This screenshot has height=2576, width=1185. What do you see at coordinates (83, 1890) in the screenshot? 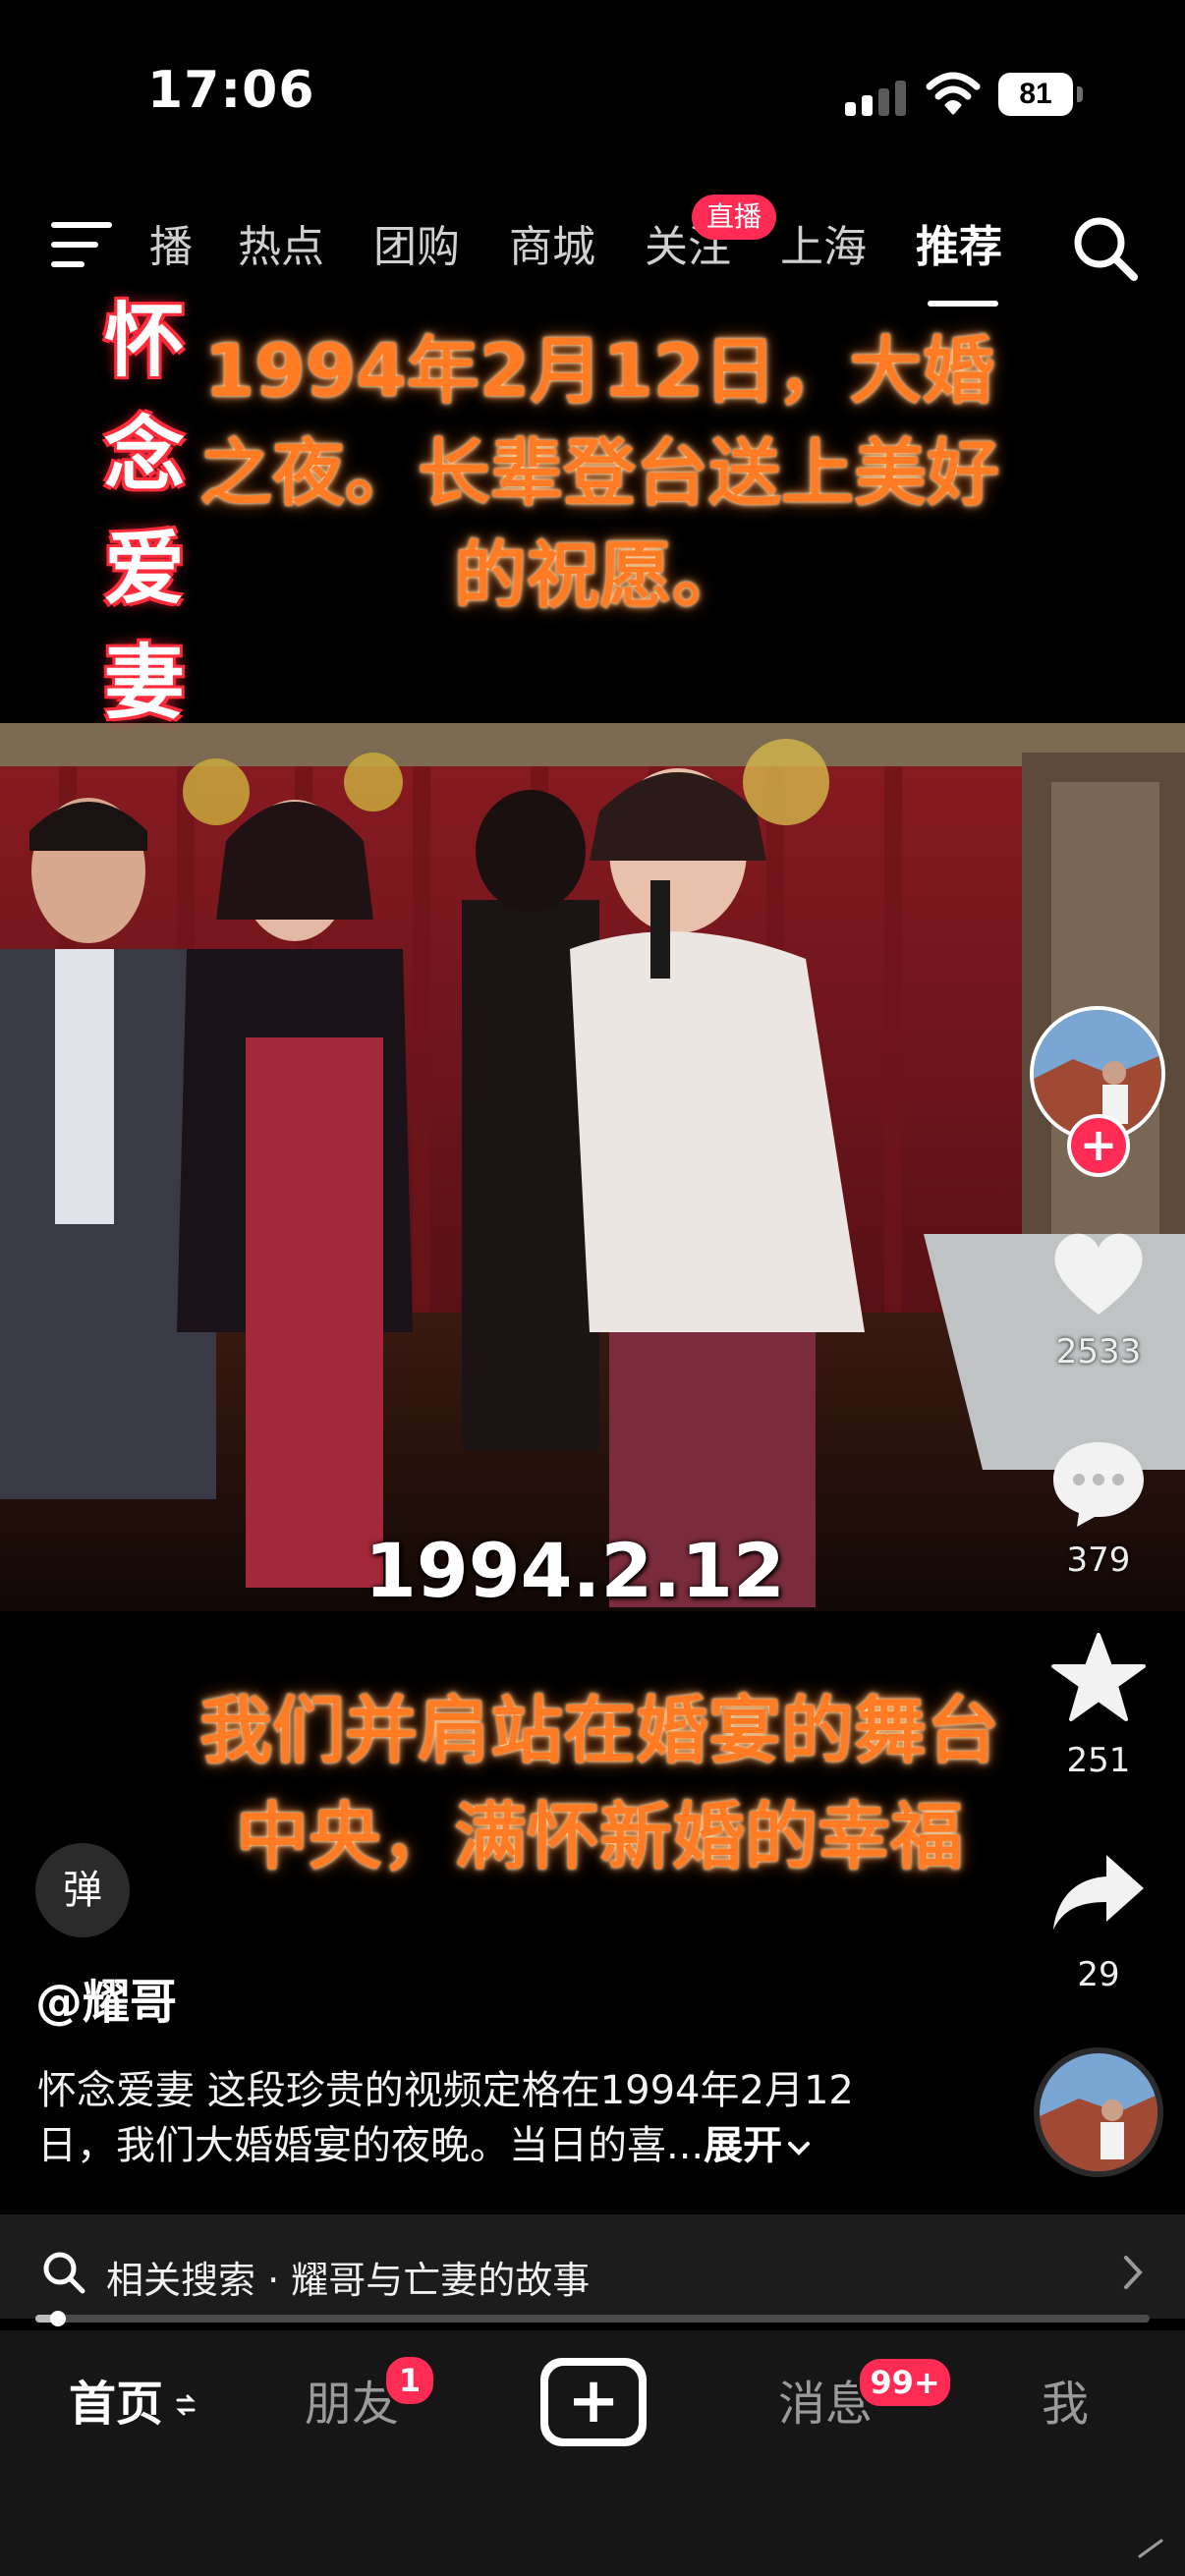
I see `danmaku-button: 弹` at bounding box center [83, 1890].